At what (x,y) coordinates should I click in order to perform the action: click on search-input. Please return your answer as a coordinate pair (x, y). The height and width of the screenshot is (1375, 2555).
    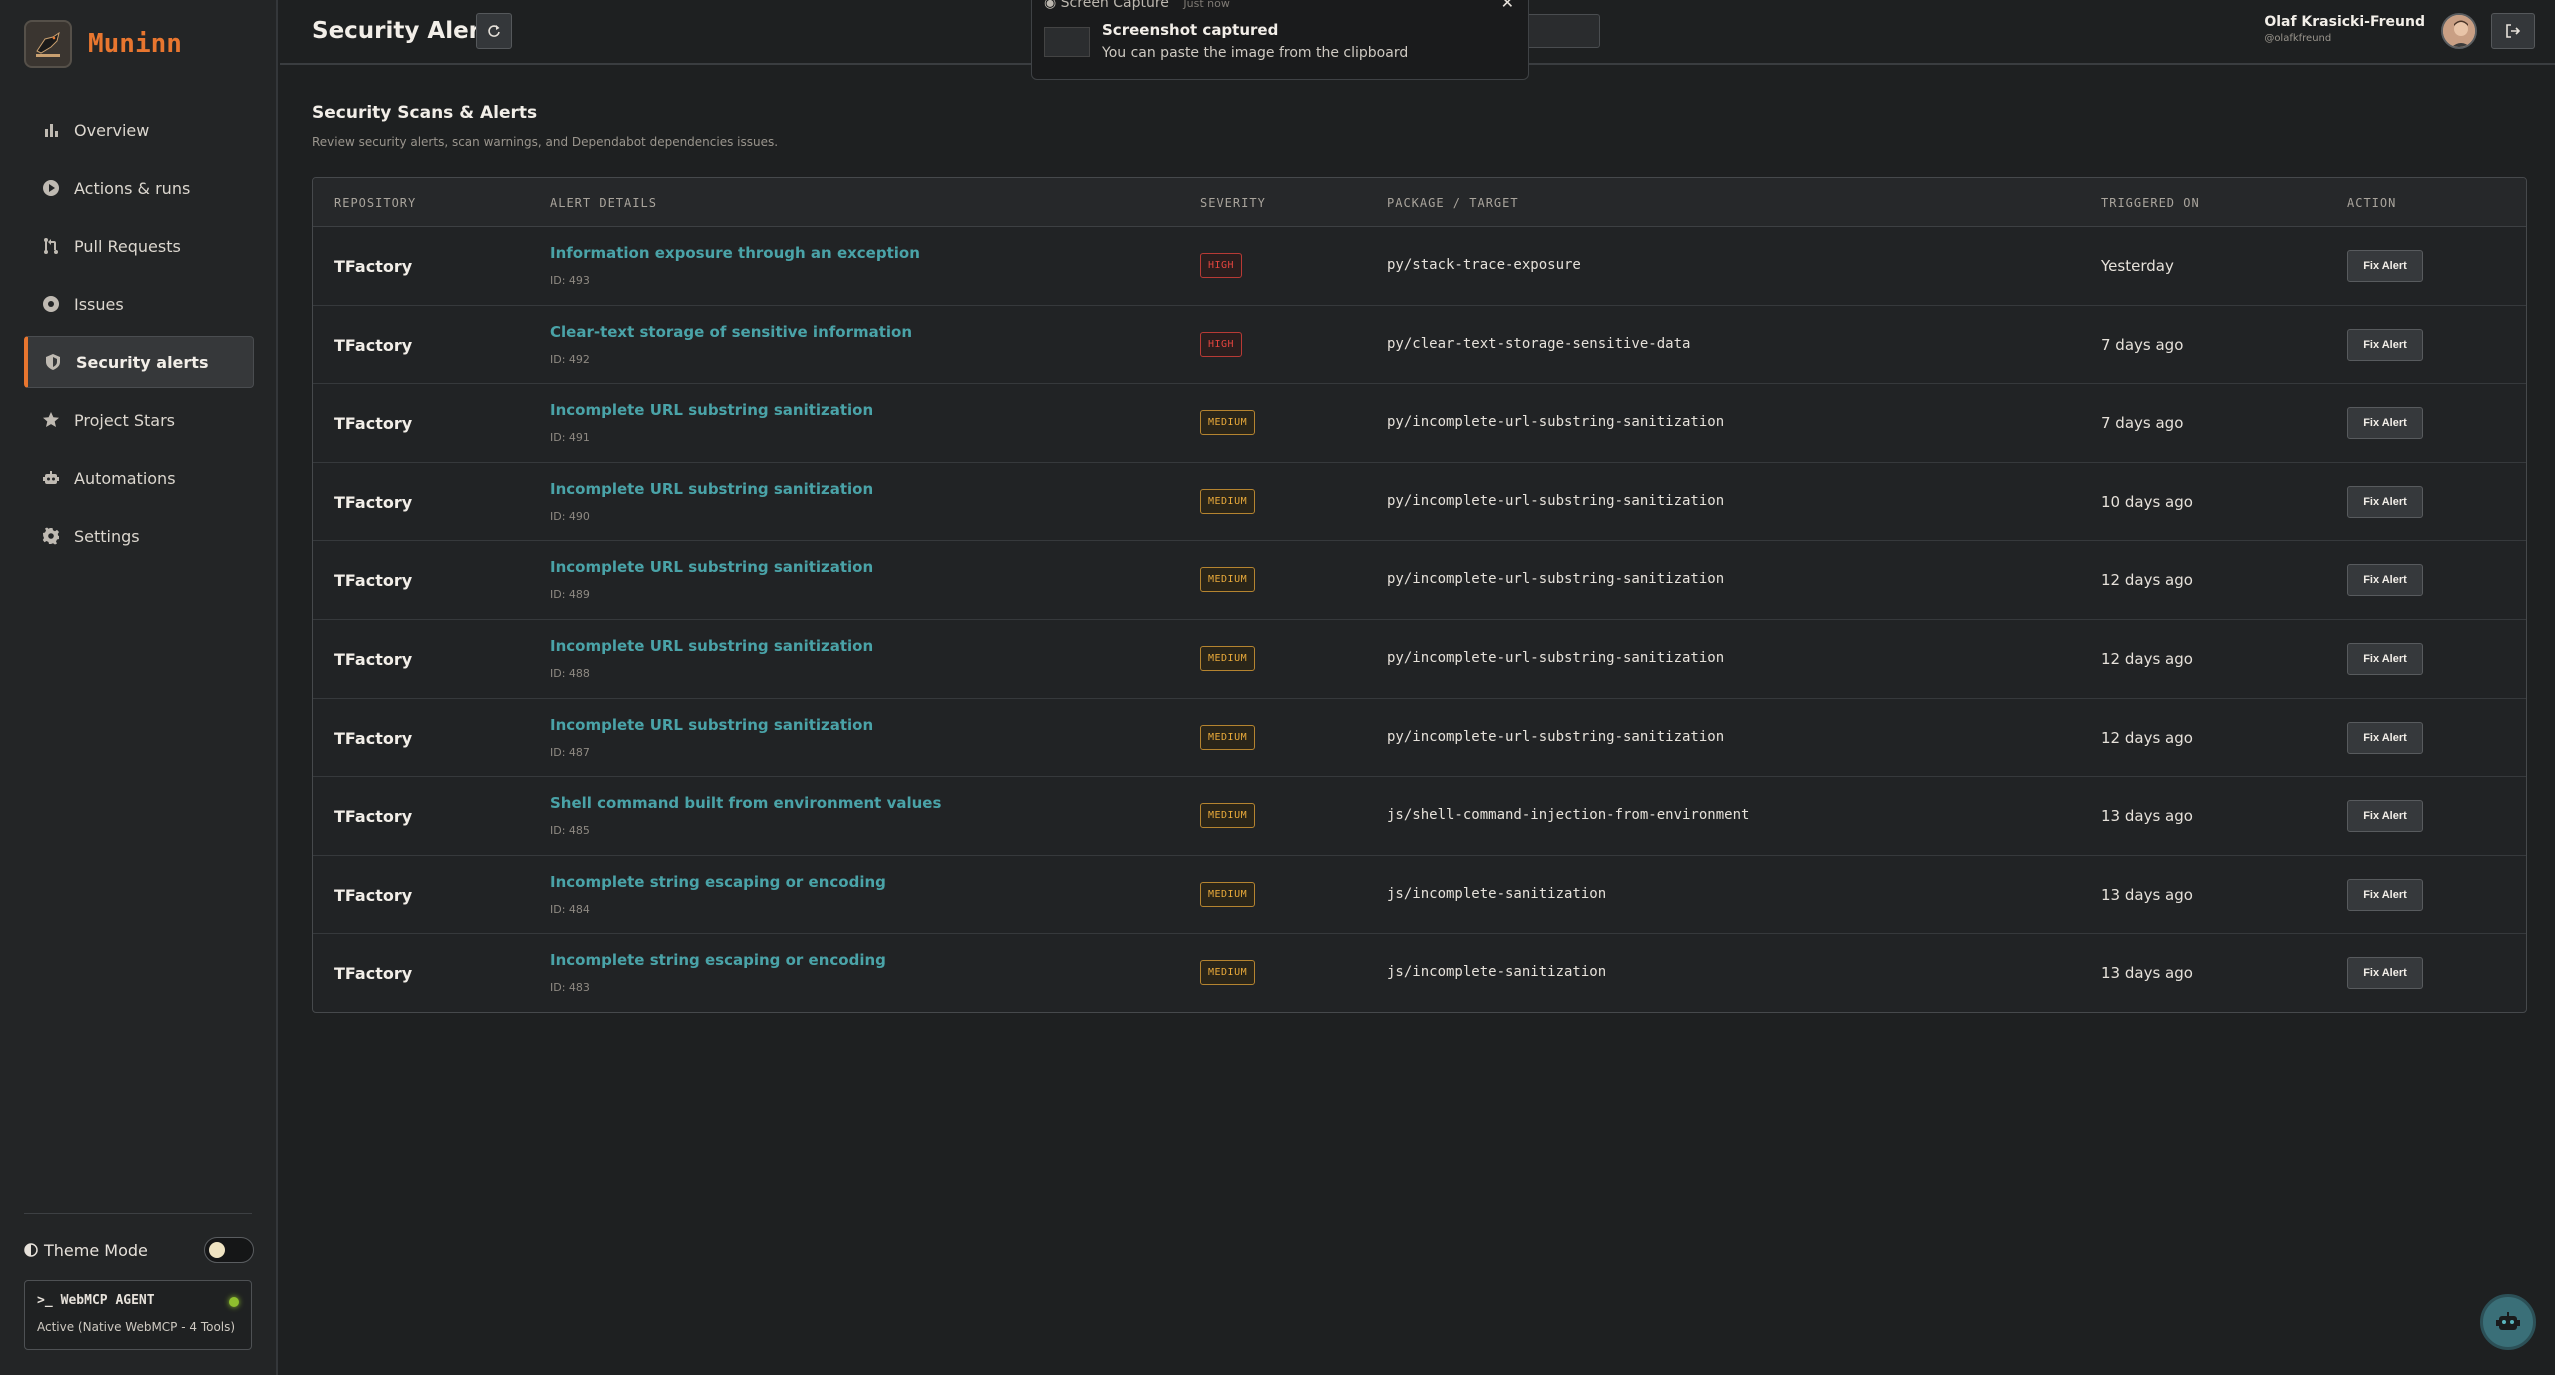
    Looking at the image, I should click on (1560, 31).